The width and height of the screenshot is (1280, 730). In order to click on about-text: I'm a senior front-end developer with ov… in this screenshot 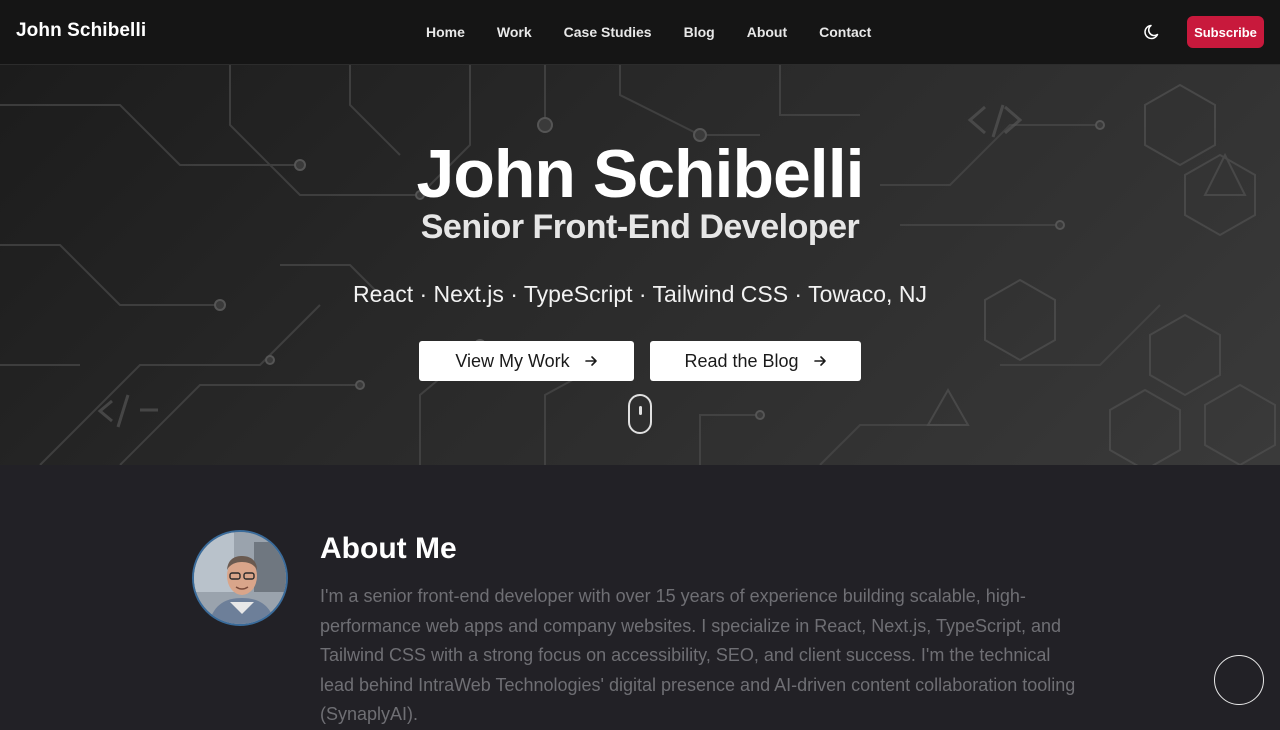, I will do `click(698, 655)`.